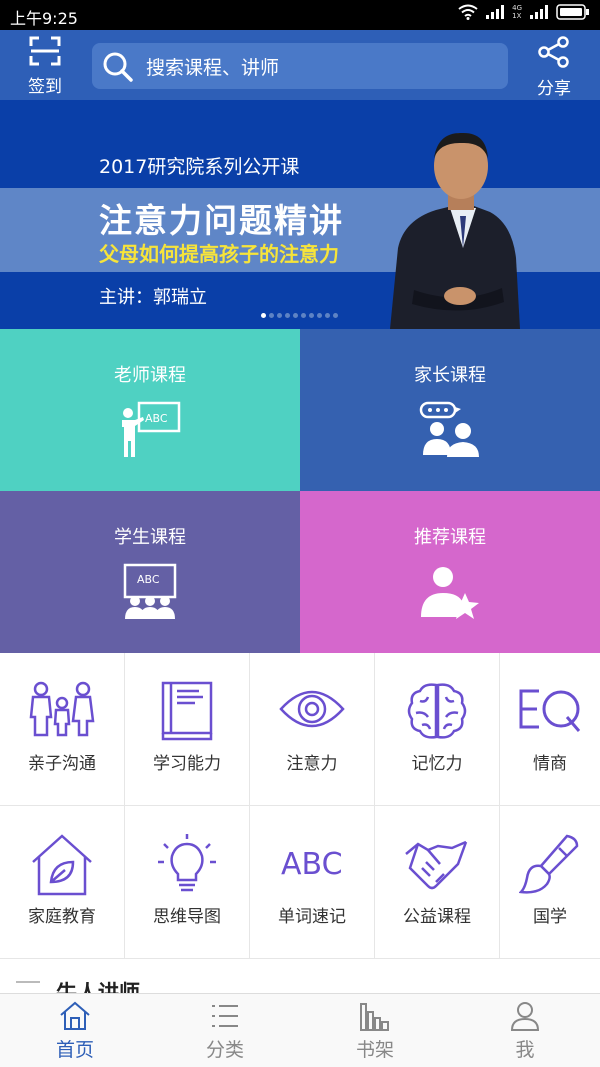 The width and height of the screenshot is (600, 1067). What do you see at coordinates (525, 1016) in the screenshot?
I see `user-icon` at bounding box center [525, 1016].